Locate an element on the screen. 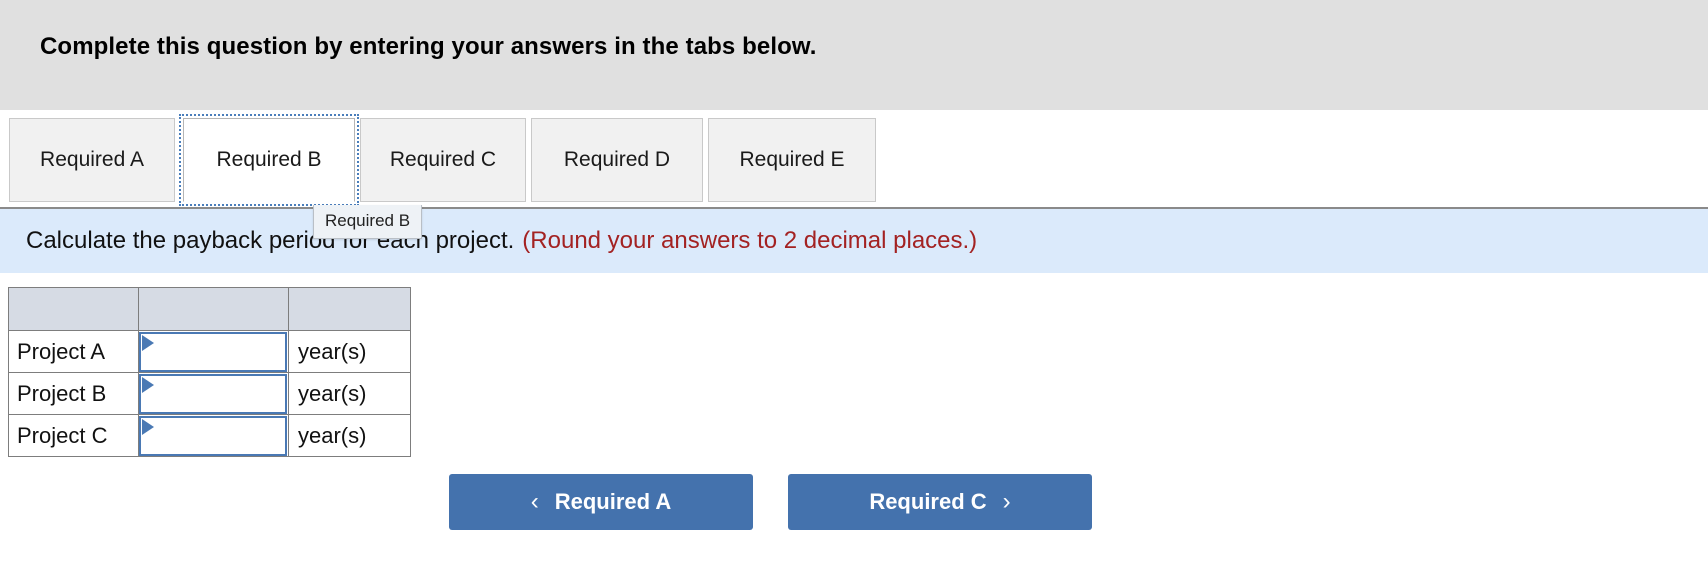 The height and width of the screenshot is (586, 1708). tab-label: Required A is located at coordinates (92, 159).